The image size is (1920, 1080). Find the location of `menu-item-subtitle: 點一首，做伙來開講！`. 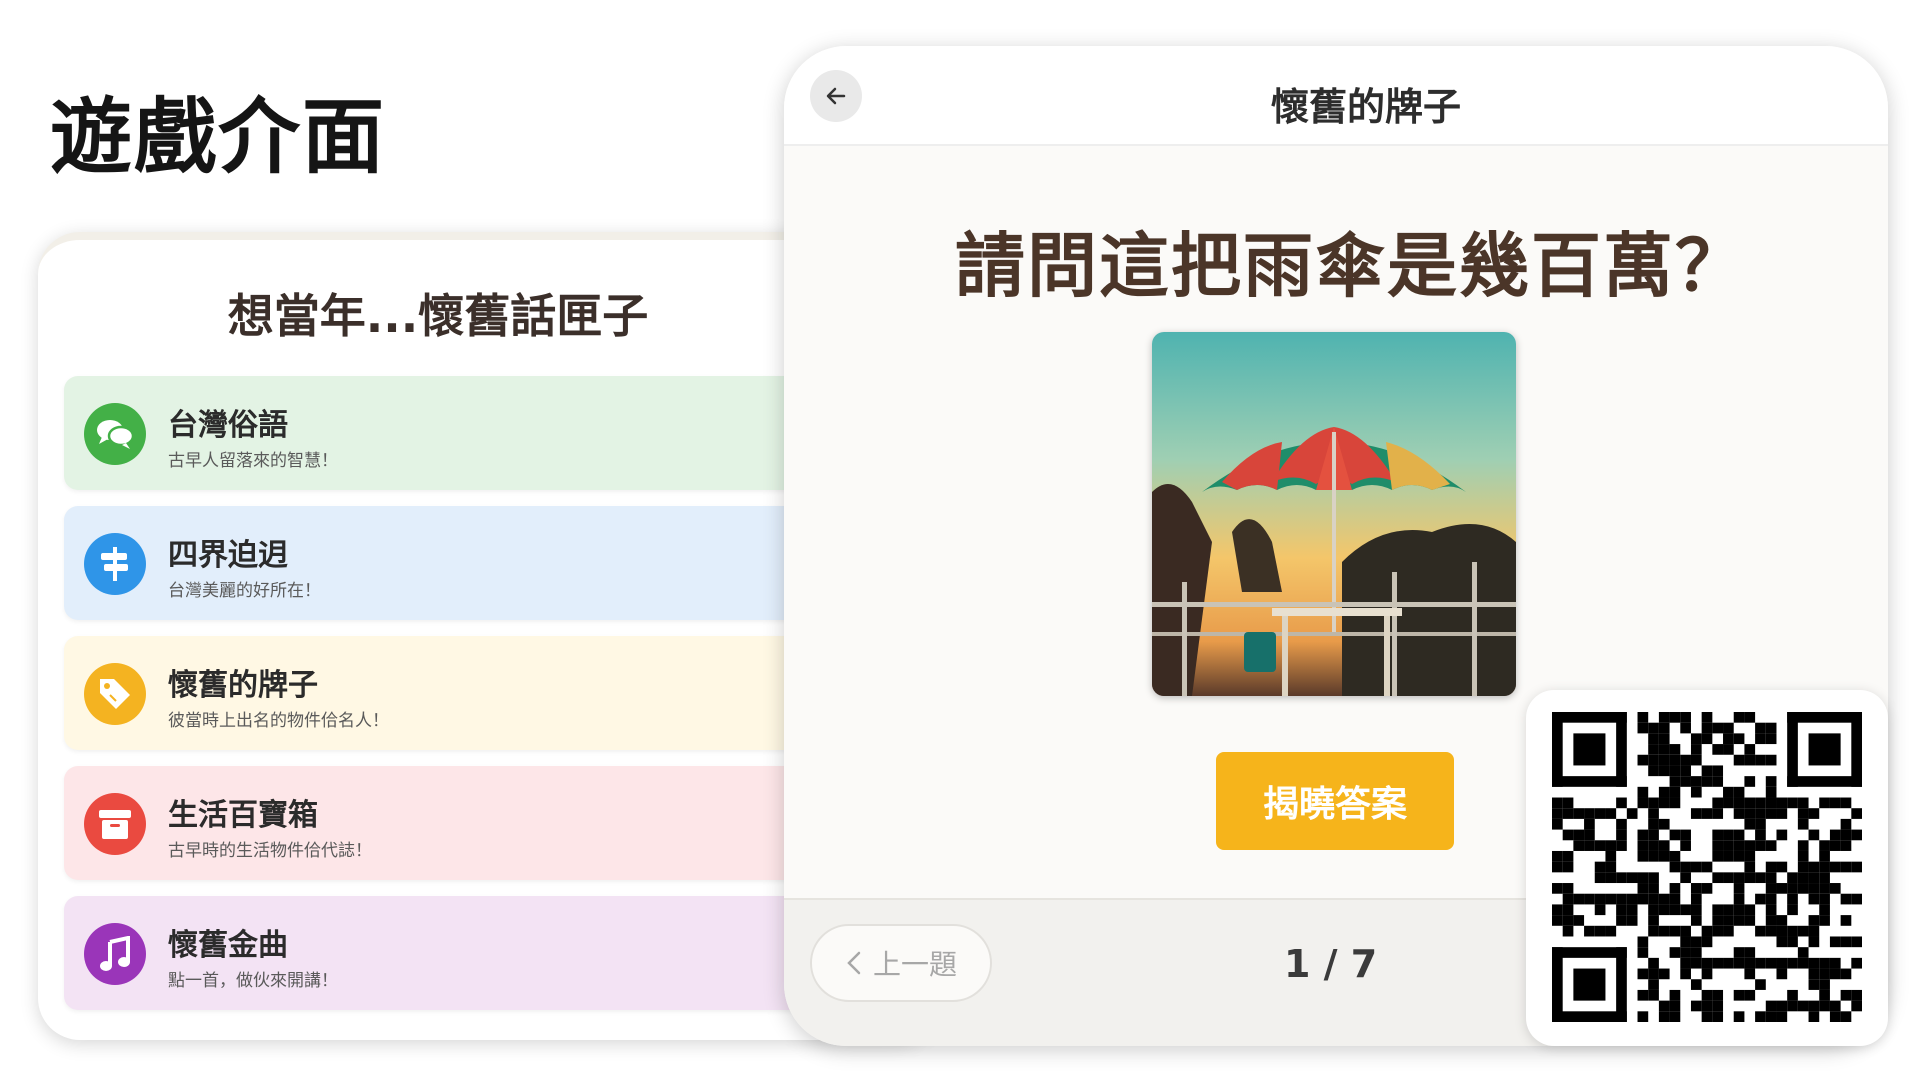

menu-item-subtitle: 點一首，做伙來開講！ is located at coordinates (253, 981).